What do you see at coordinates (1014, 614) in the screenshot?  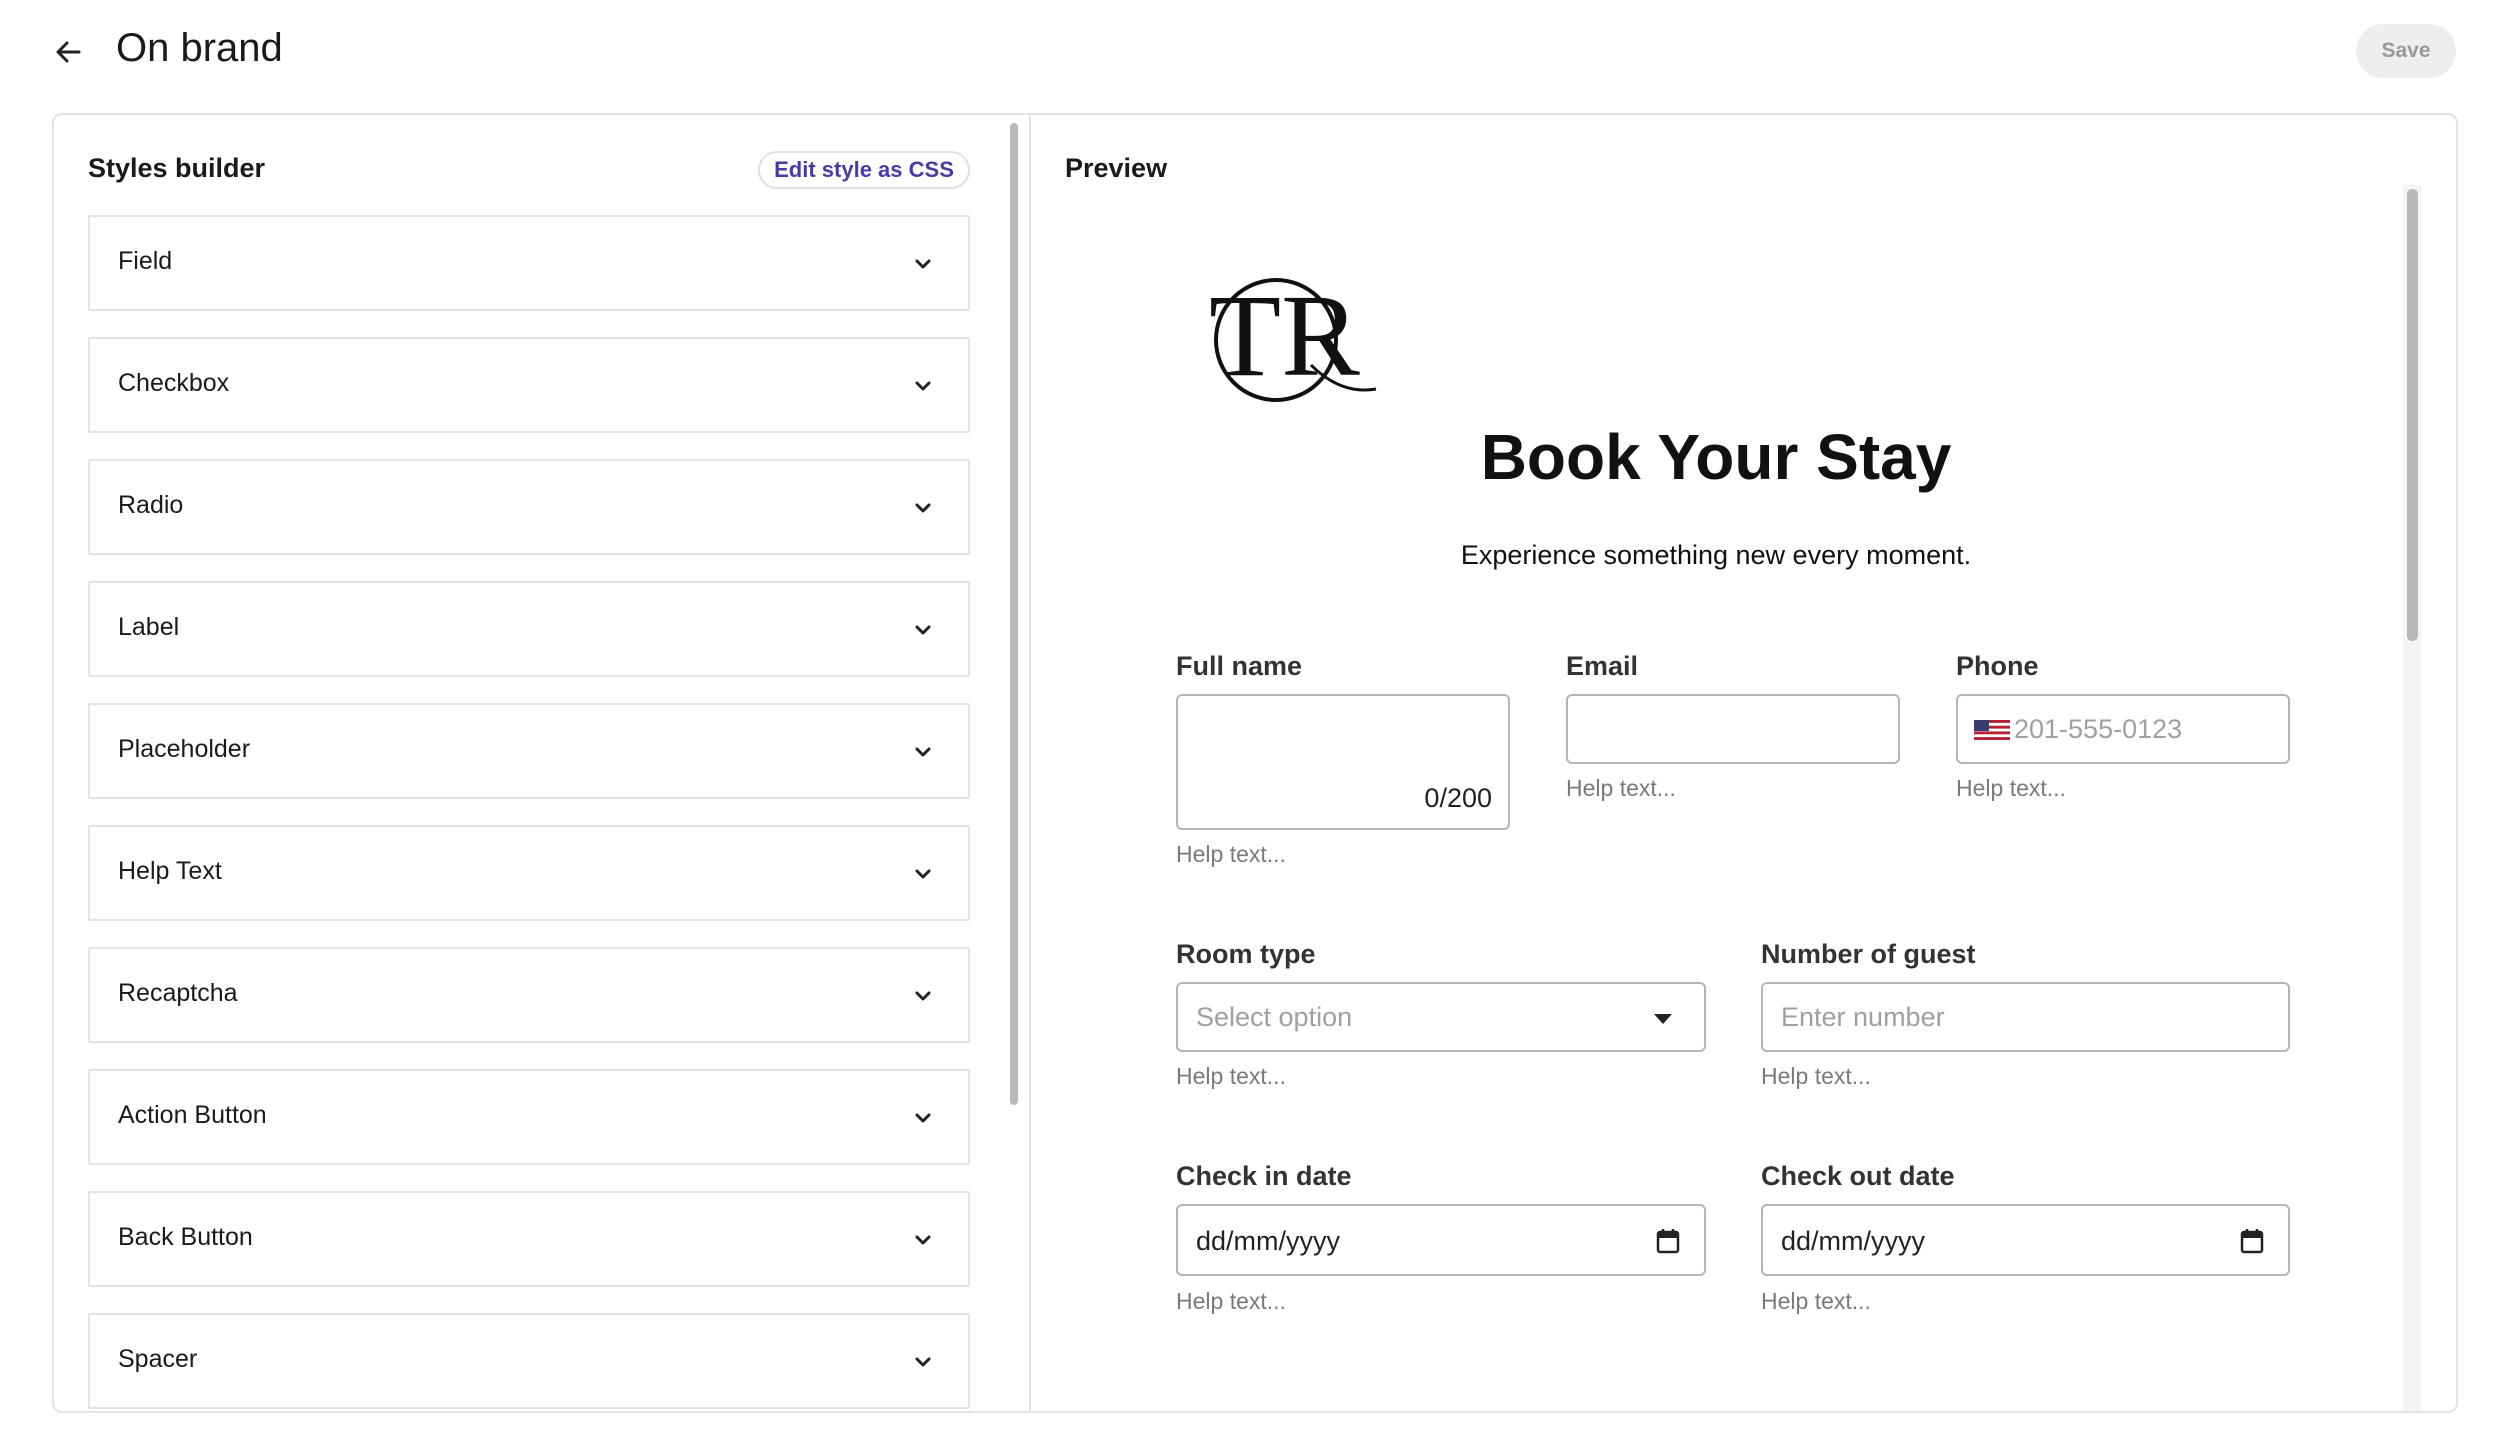 I see `left-panel-scrollbar` at bounding box center [1014, 614].